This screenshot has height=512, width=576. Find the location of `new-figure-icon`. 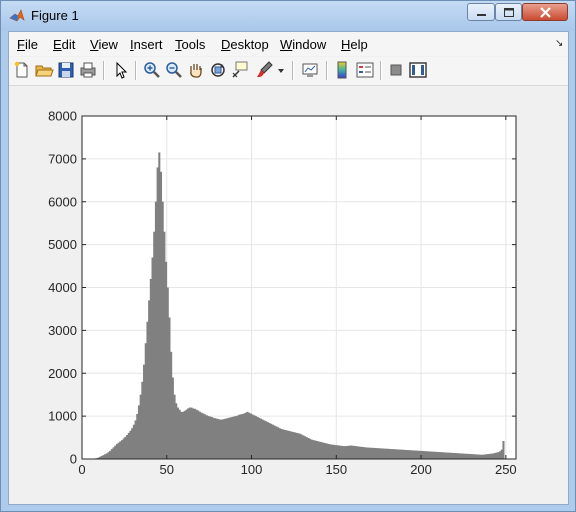

new-figure-icon is located at coordinates (22, 70).